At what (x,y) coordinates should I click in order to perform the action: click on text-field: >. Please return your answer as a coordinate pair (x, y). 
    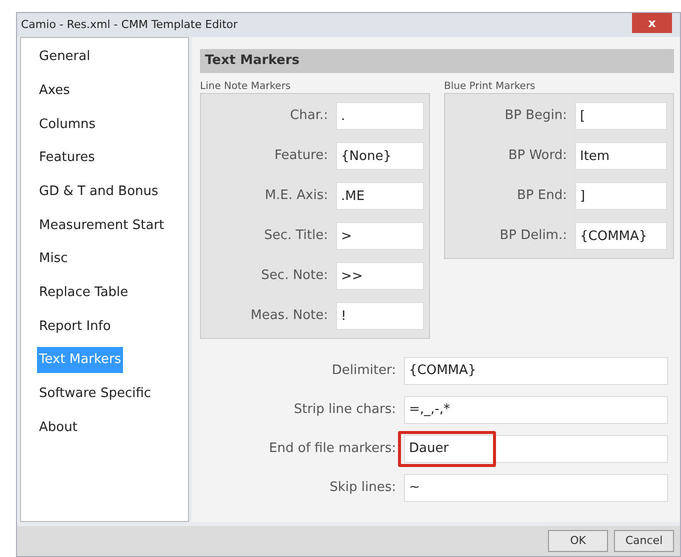
    Looking at the image, I should click on (380, 236).